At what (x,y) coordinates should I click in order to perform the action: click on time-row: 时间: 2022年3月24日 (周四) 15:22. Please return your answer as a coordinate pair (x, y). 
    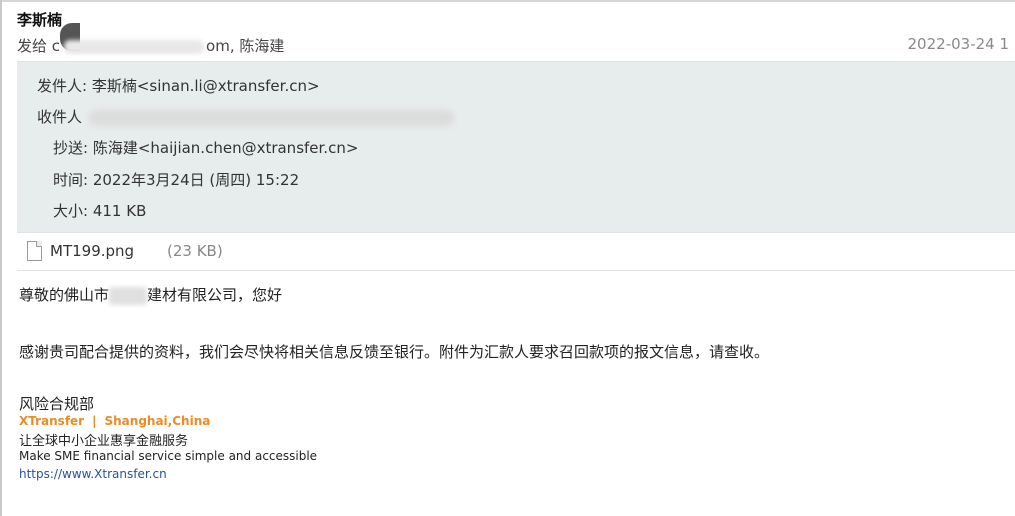
    Looking at the image, I should click on (176, 179).